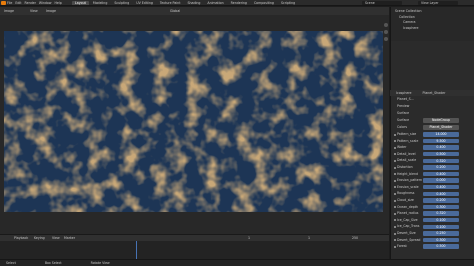 Image resolution: width=474 pixels, height=266 pixels. What do you see at coordinates (407, 17) in the screenshot?
I see `outliner-row: Collection` at bounding box center [407, 17].